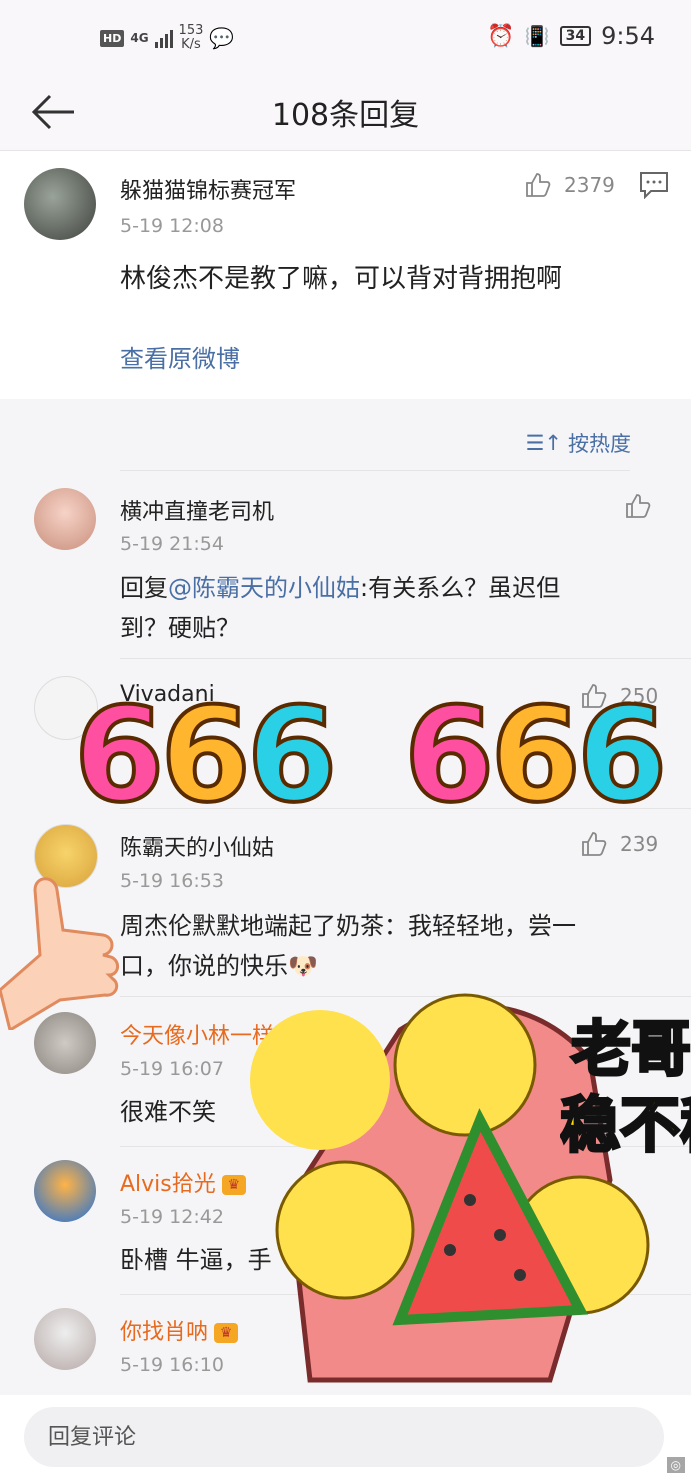 The image size is (691, 1479). Describe the element at coordinates (172, 226) in the screenshot. I see `original-time: 5-19 12:08` at that location.